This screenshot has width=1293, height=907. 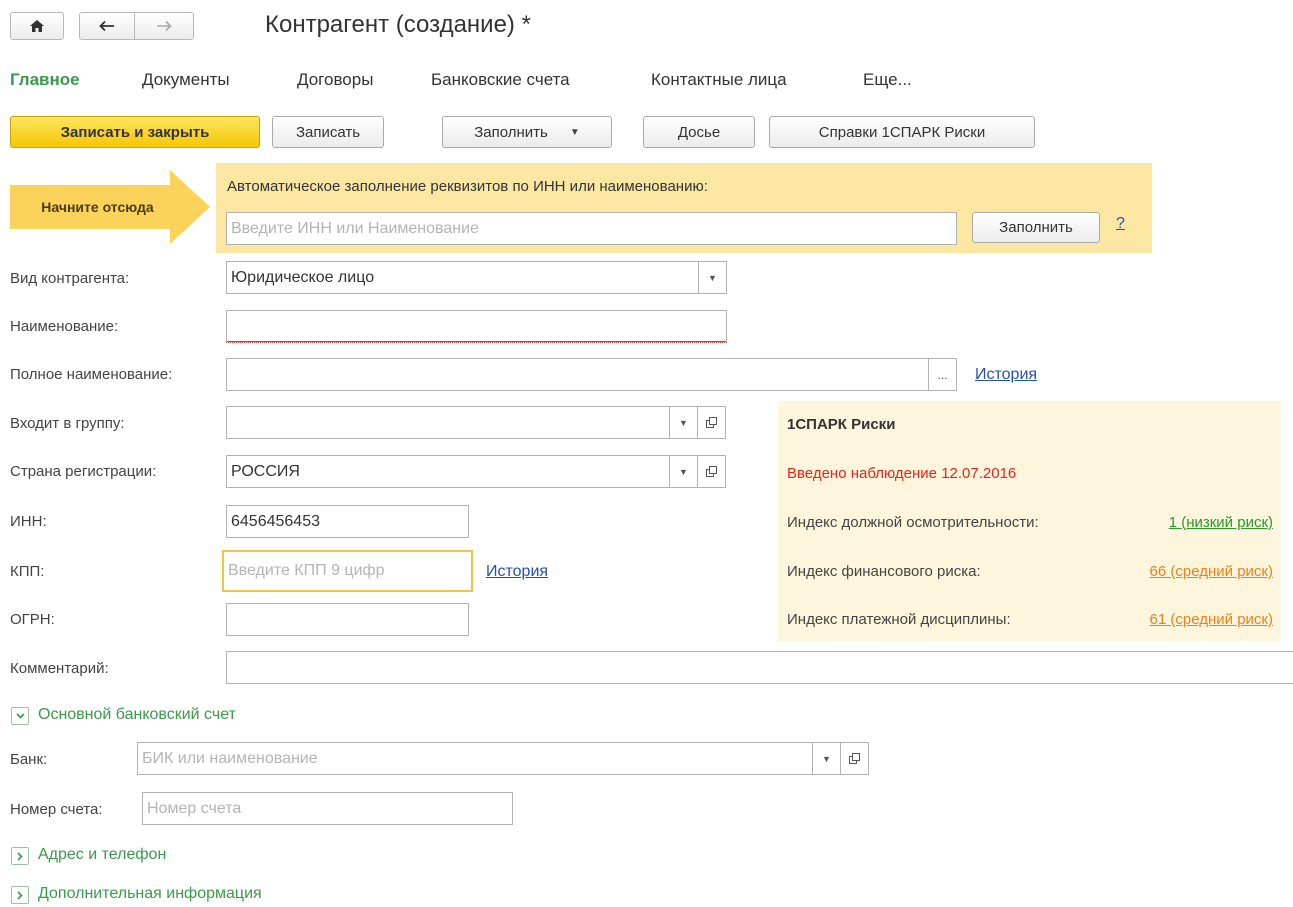 I want to click on type-select: Юридическое лицо, so click(x=462, y=277).